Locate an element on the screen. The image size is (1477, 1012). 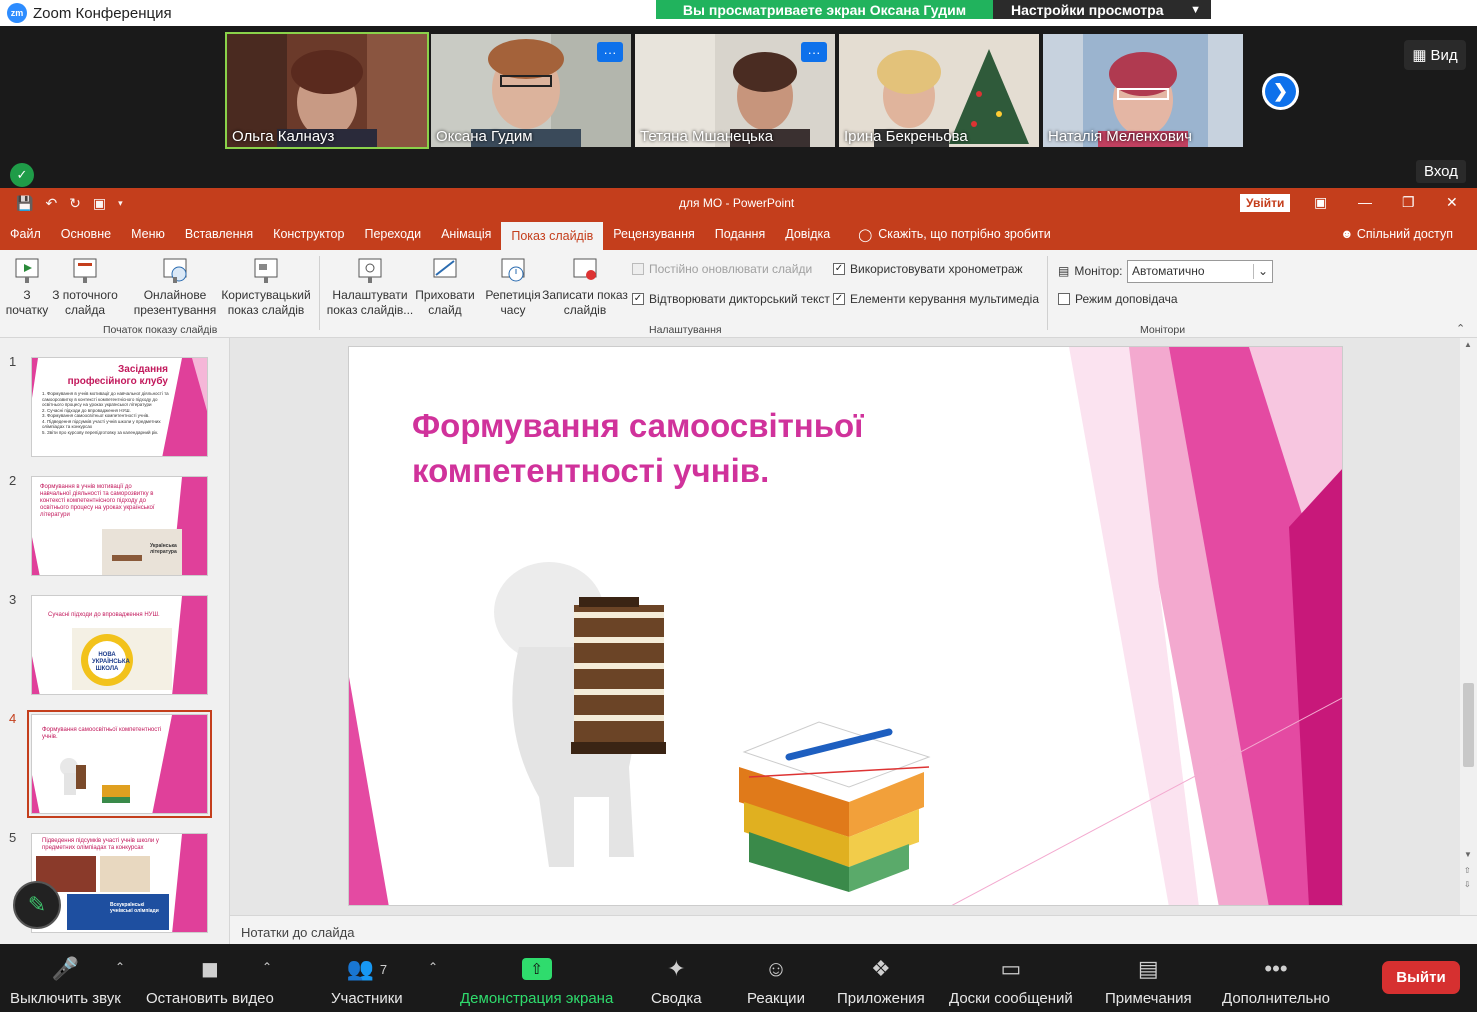
ribbon-display-icon: ▣ is located at coordinates (1320, 202).